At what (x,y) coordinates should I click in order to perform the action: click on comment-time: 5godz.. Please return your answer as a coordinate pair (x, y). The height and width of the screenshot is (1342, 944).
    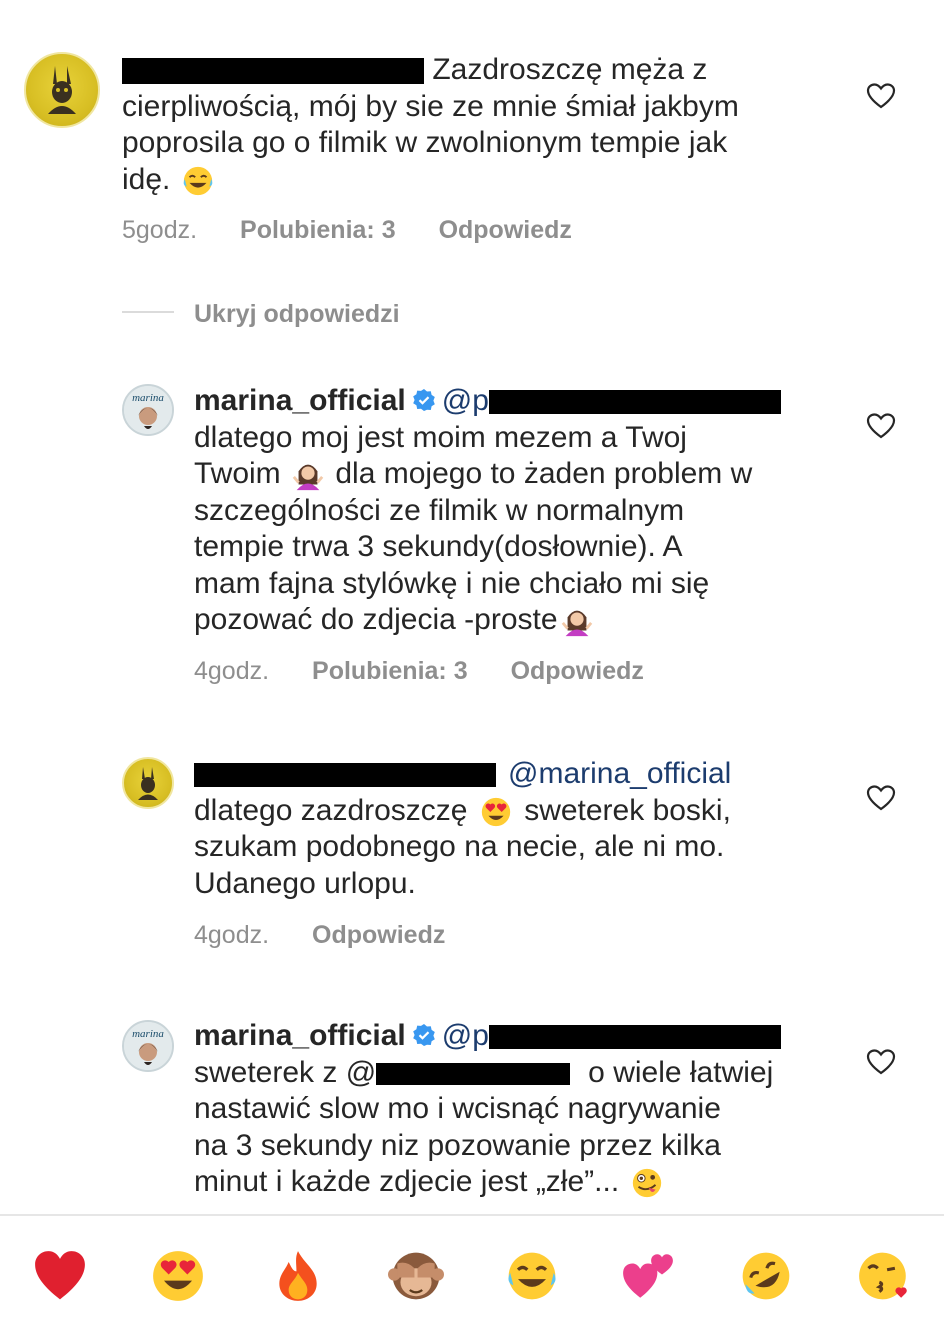
    Looking at the image, I should click on (160, 230).